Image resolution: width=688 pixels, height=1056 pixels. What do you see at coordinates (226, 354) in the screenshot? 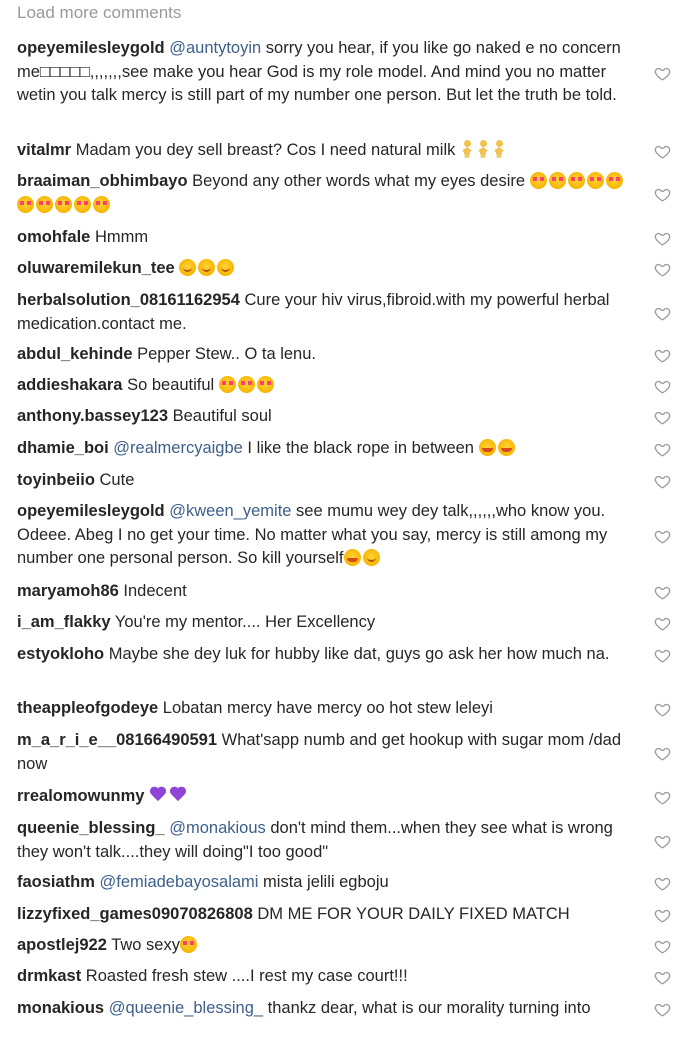
I see `comment-text: Pepper Stew.. O ta lenu.` at bounding box center [226, 354].